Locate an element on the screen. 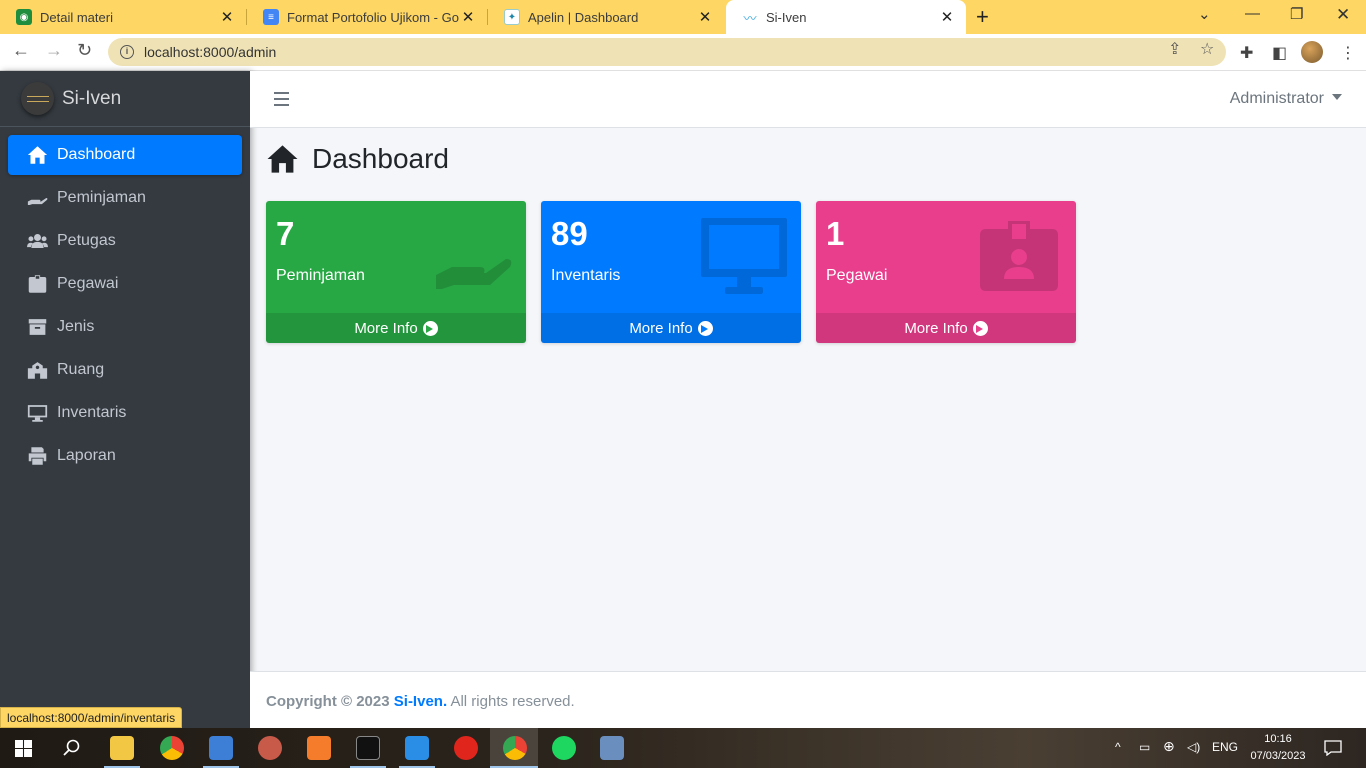  restore-button: ❐ is located at coordinates (1296, 14).